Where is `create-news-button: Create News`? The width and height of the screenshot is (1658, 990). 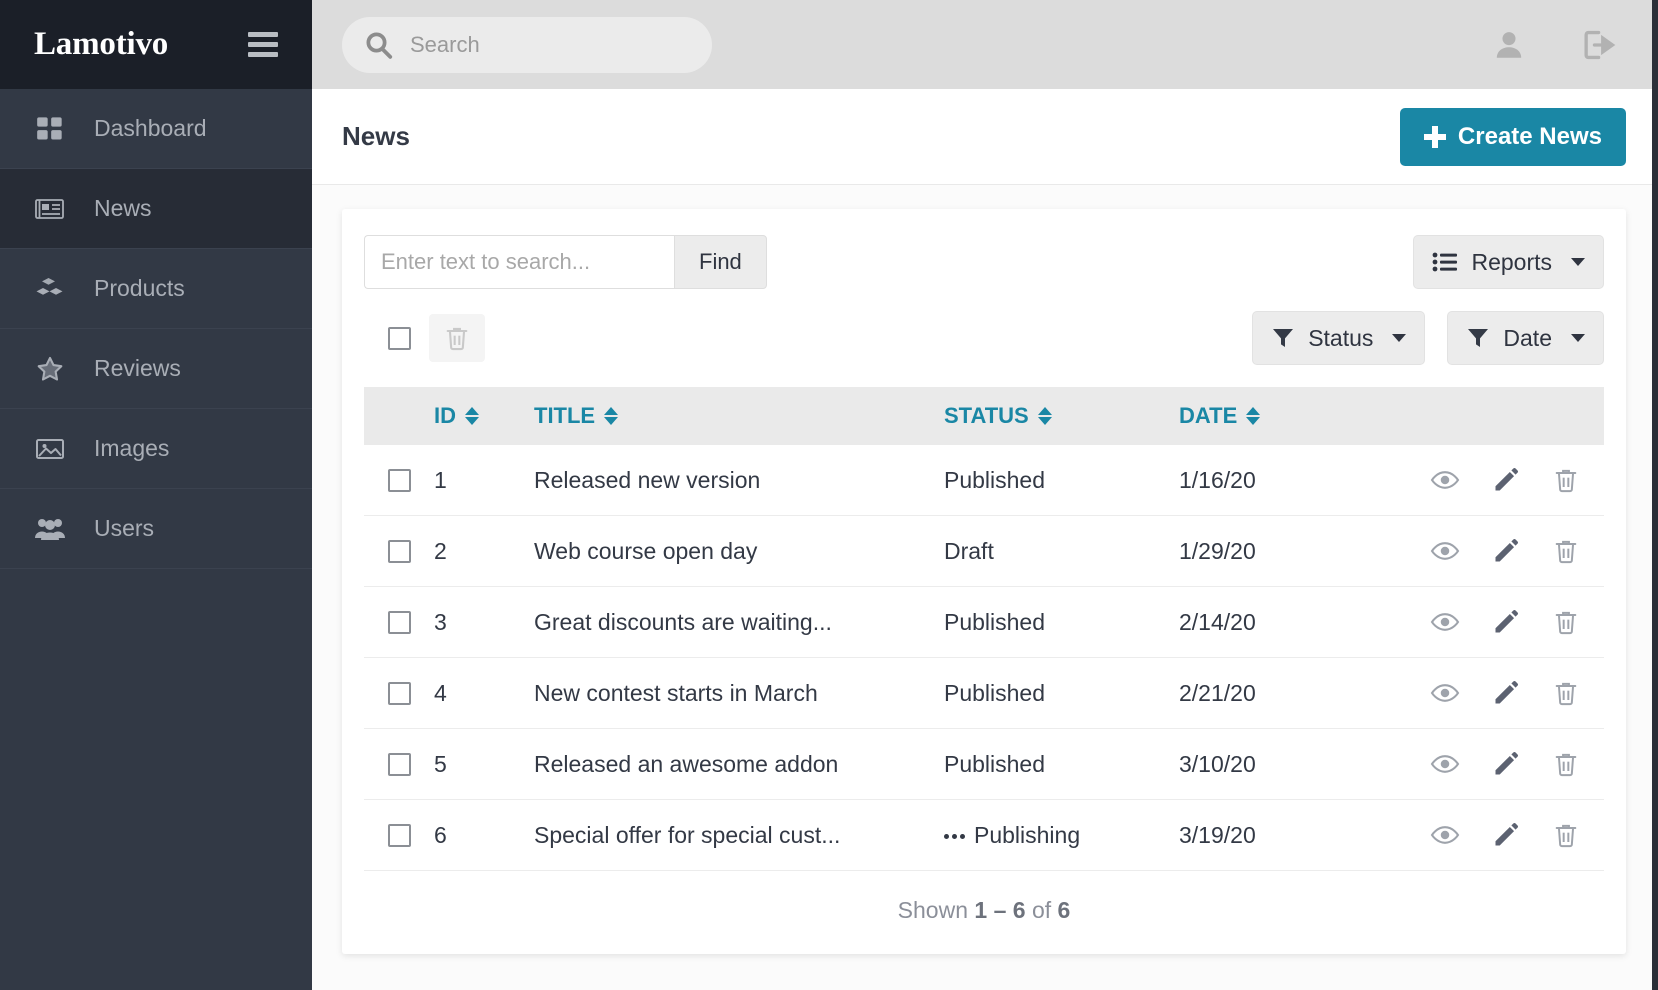 create-news-button: Create News is located at coordinates (1512, 136).